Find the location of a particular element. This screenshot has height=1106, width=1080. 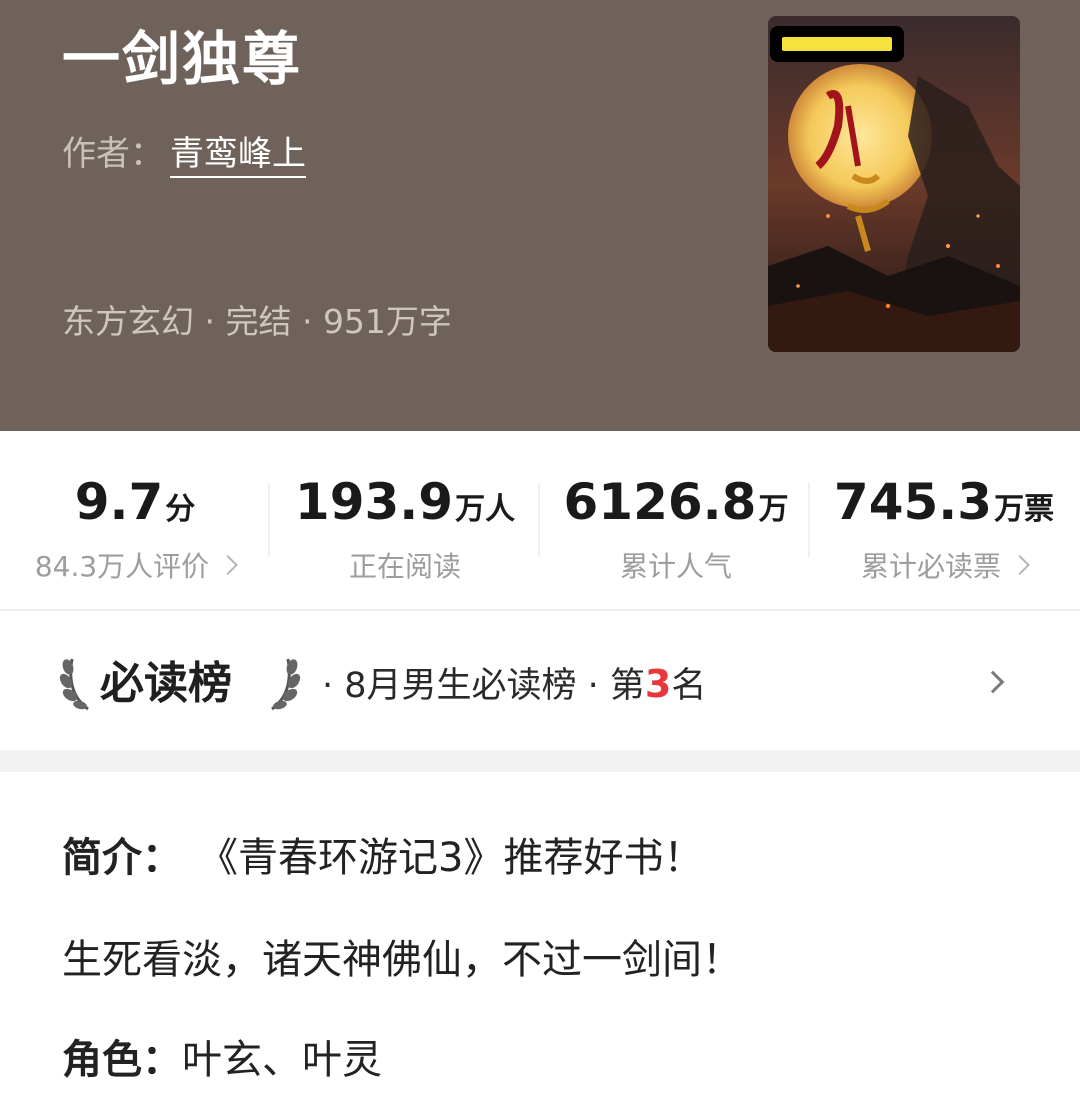

ranking-number: 3 is located at coordinates (658, 684).